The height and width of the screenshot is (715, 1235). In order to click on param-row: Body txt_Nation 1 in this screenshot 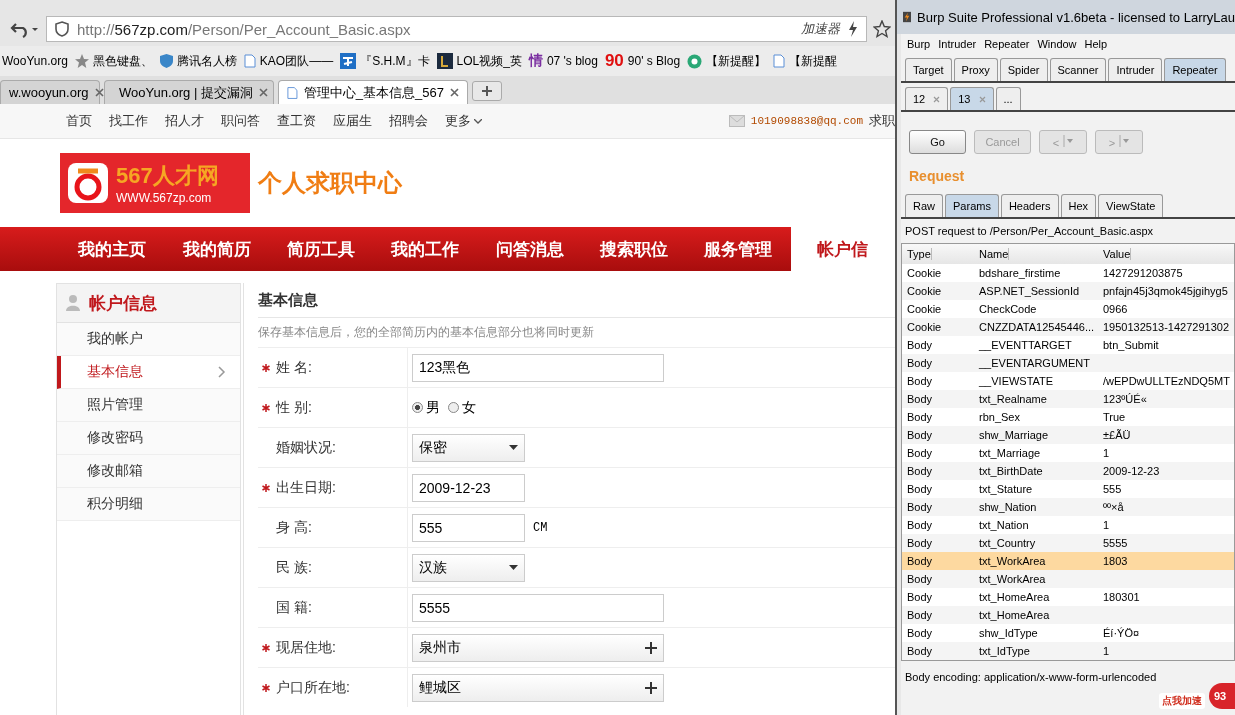, I will do `click(1068, 525)`.